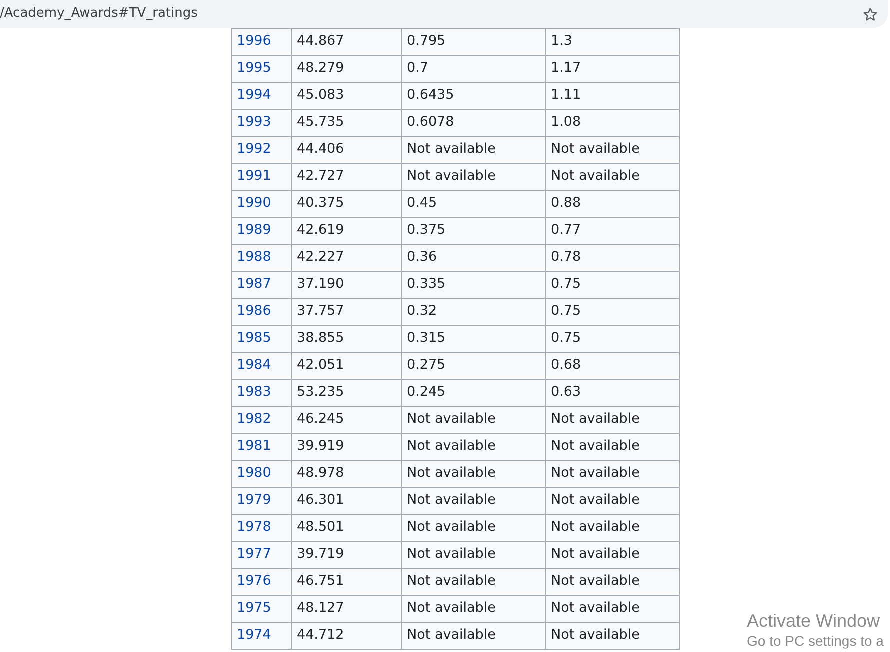 This screenshot has width=890, height=652. What do you see at coordinates (347, 96) in the screenshot?
I see `table-cell: 45.083` at bounding box center [347, 96].